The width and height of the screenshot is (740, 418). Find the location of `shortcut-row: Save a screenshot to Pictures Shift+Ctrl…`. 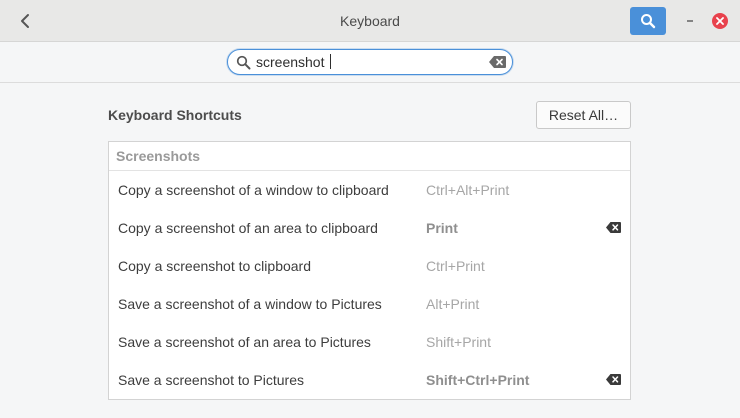

shortcut-row: Save a screenshot to Pictures Shift+Ctrl… is located at coordinates (369, 380).